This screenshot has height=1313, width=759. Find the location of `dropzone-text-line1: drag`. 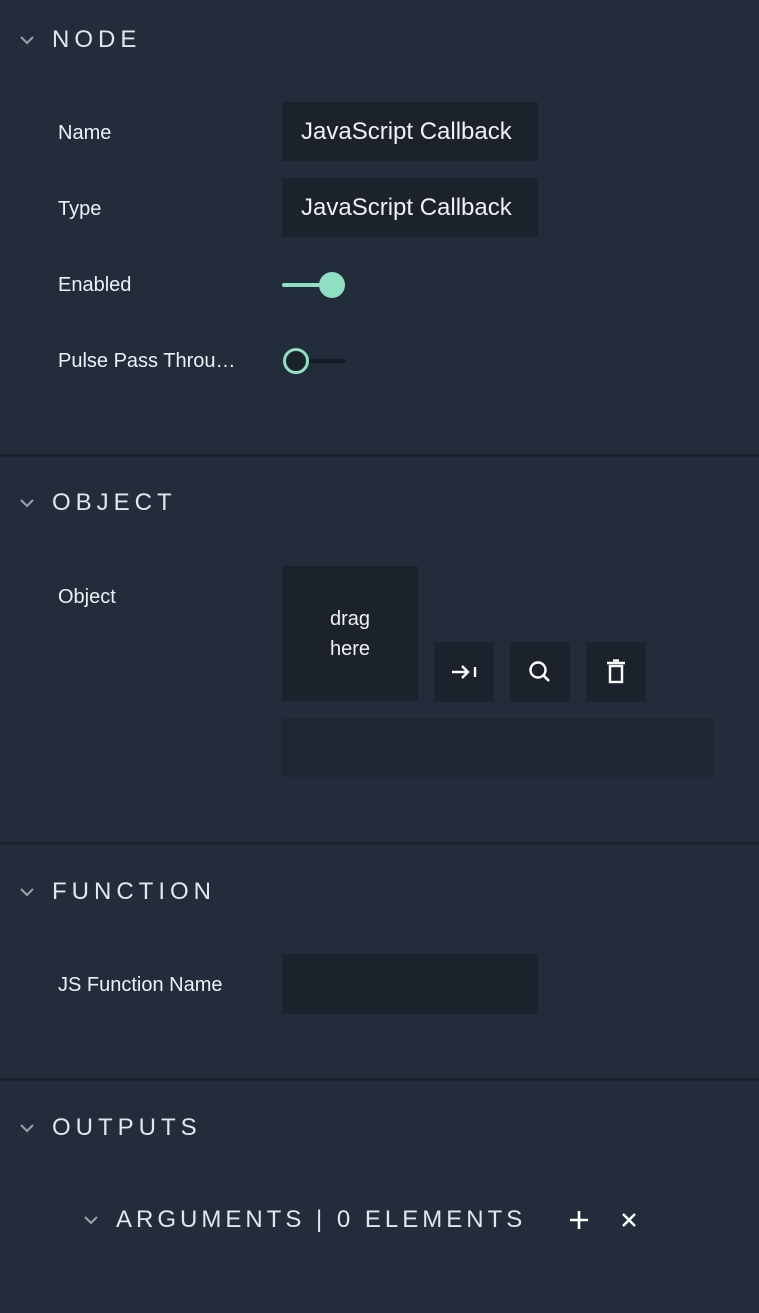

dropzone-text-line1: drag is located at coordinates (350, 618).